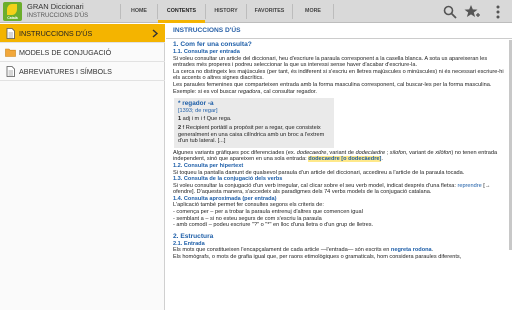 Image resolution: width=512 pixels, height=310 pixels. I want to click on app-logo: Català, so click(12, 11).